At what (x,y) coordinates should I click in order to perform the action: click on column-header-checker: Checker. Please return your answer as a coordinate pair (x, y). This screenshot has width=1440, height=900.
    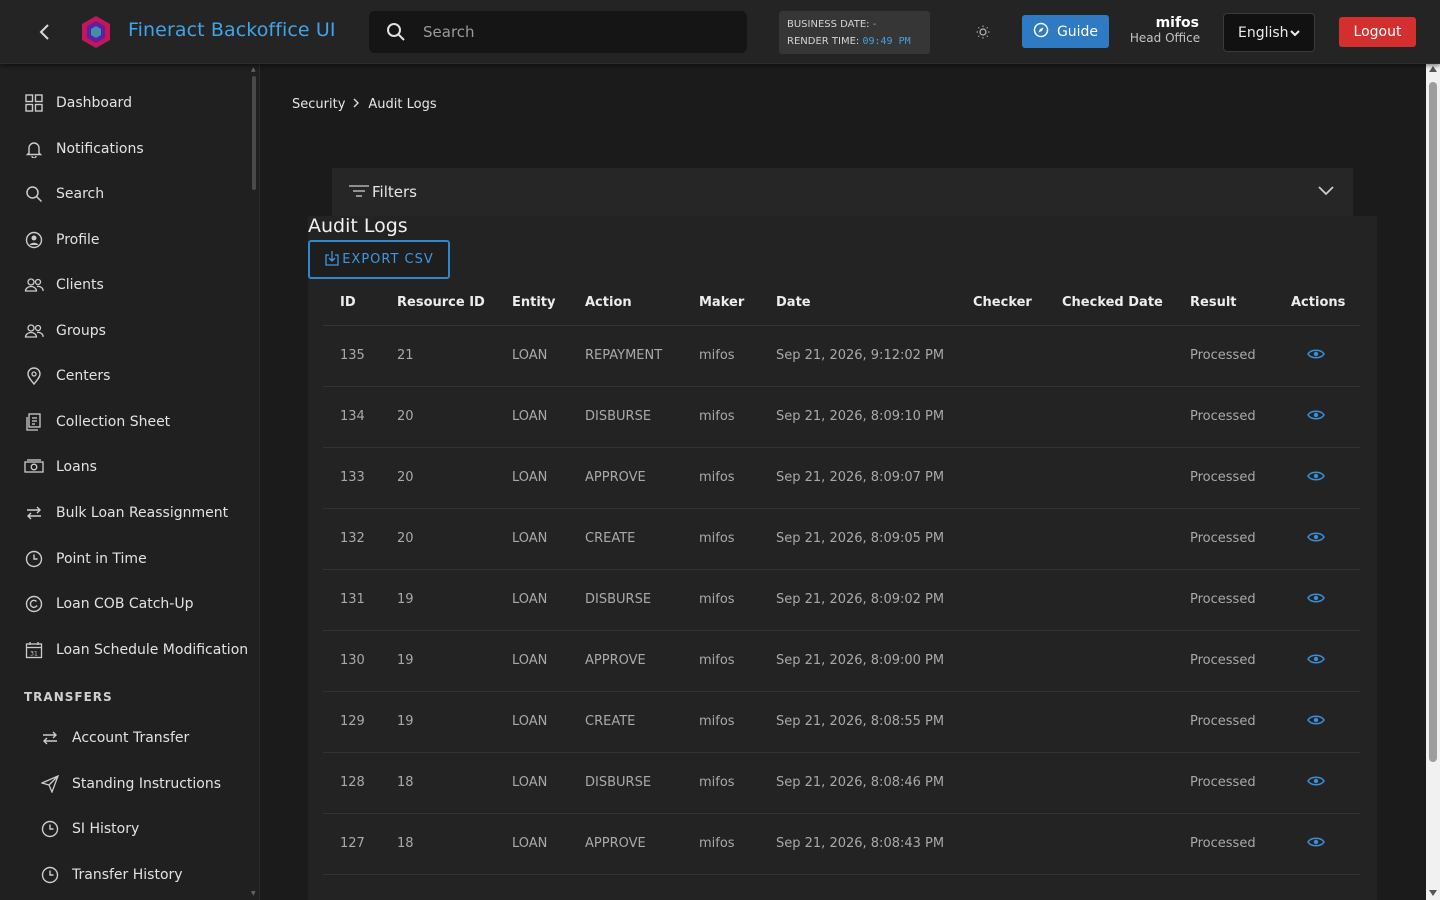
    Looking at the image, I should click on (1017, 303).